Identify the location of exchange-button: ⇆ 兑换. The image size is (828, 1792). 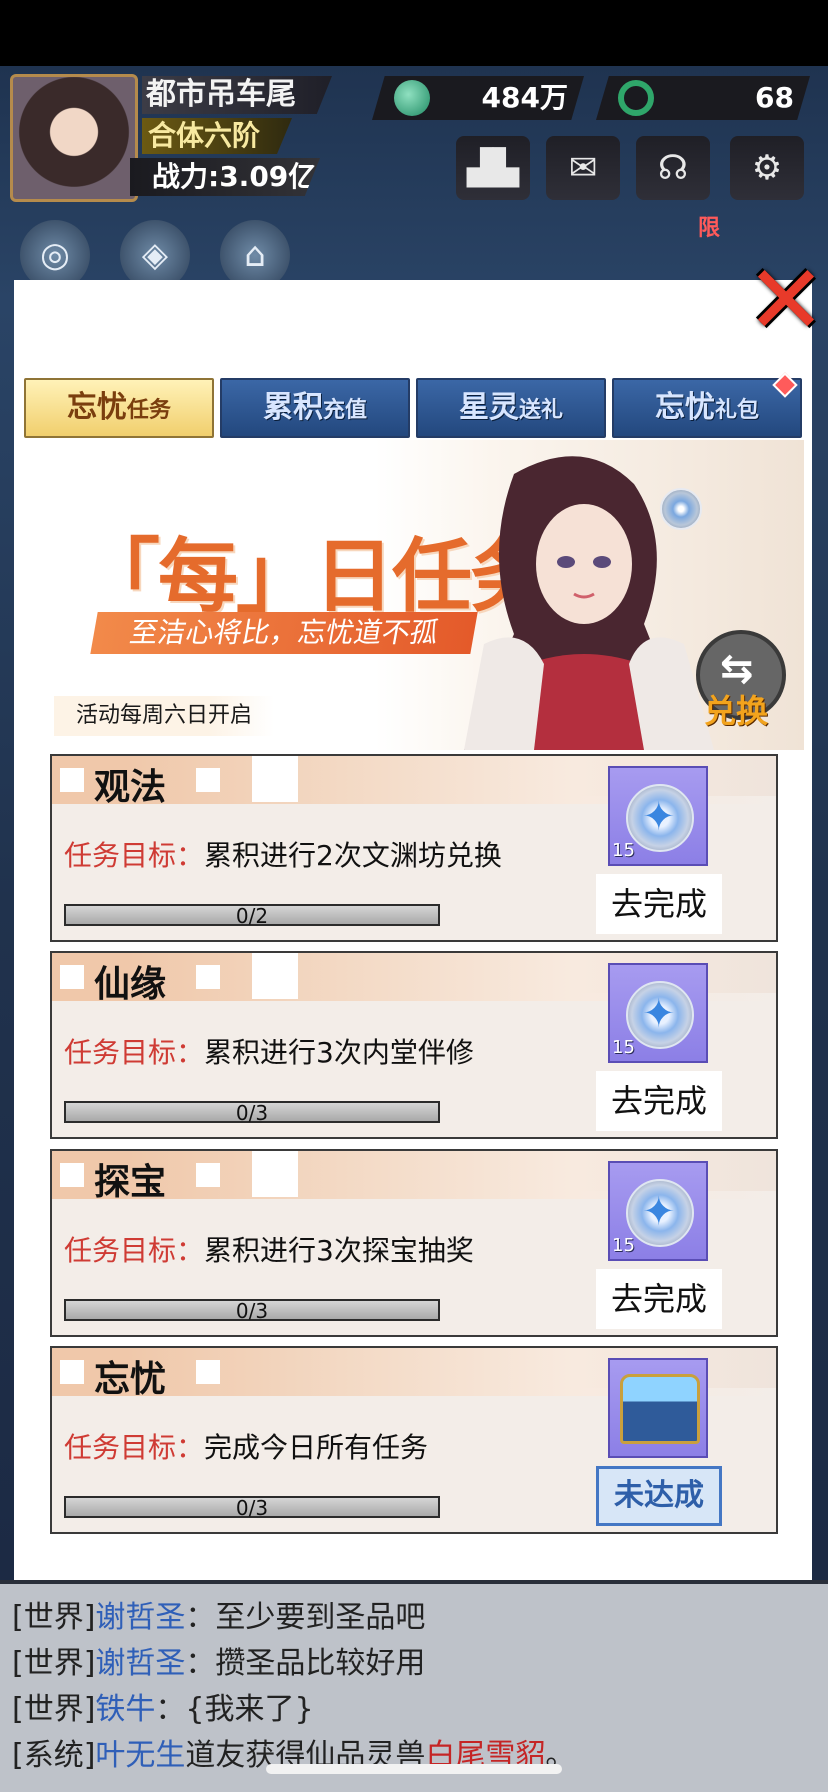
(741, 680).